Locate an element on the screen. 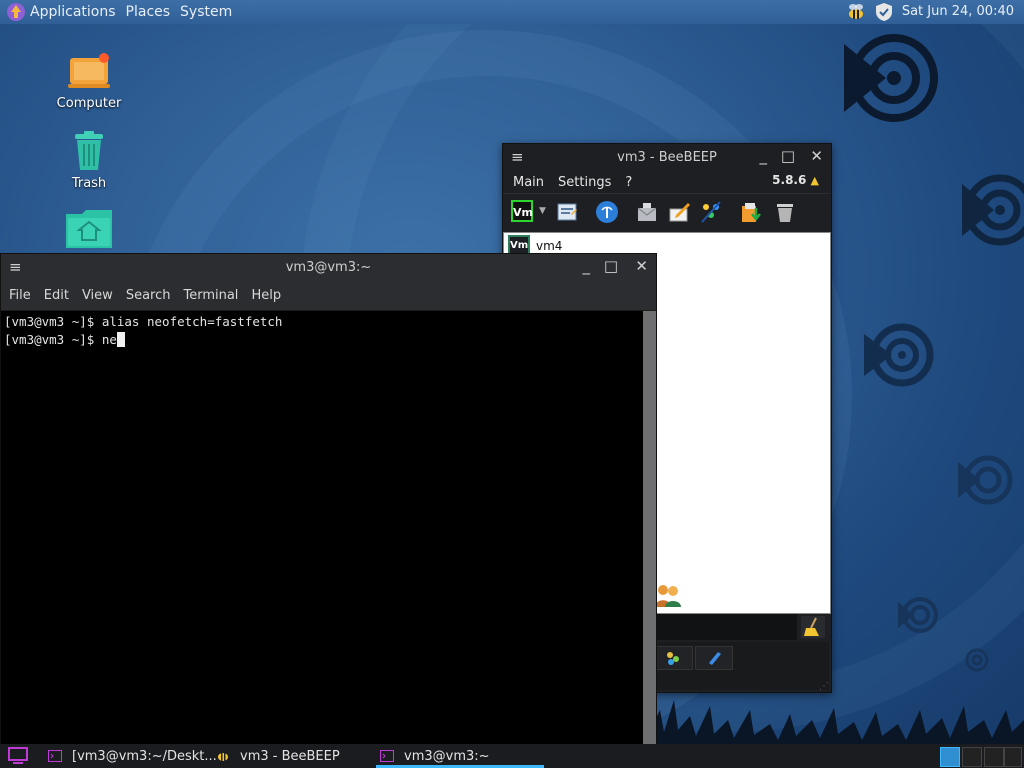 Image resolution: width=1024 pixels, height=768 pixels. scrollbar is located at coordinates (649, 528).